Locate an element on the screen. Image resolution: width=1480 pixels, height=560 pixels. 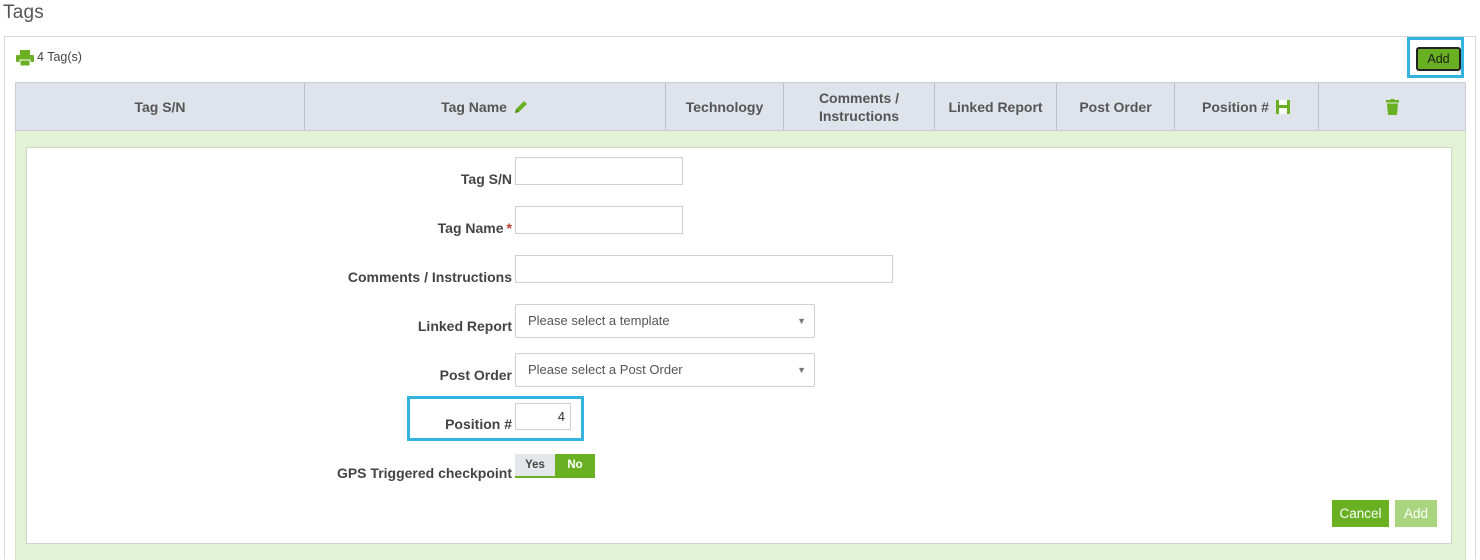
save-icon is located at coordinates (1283, 107).